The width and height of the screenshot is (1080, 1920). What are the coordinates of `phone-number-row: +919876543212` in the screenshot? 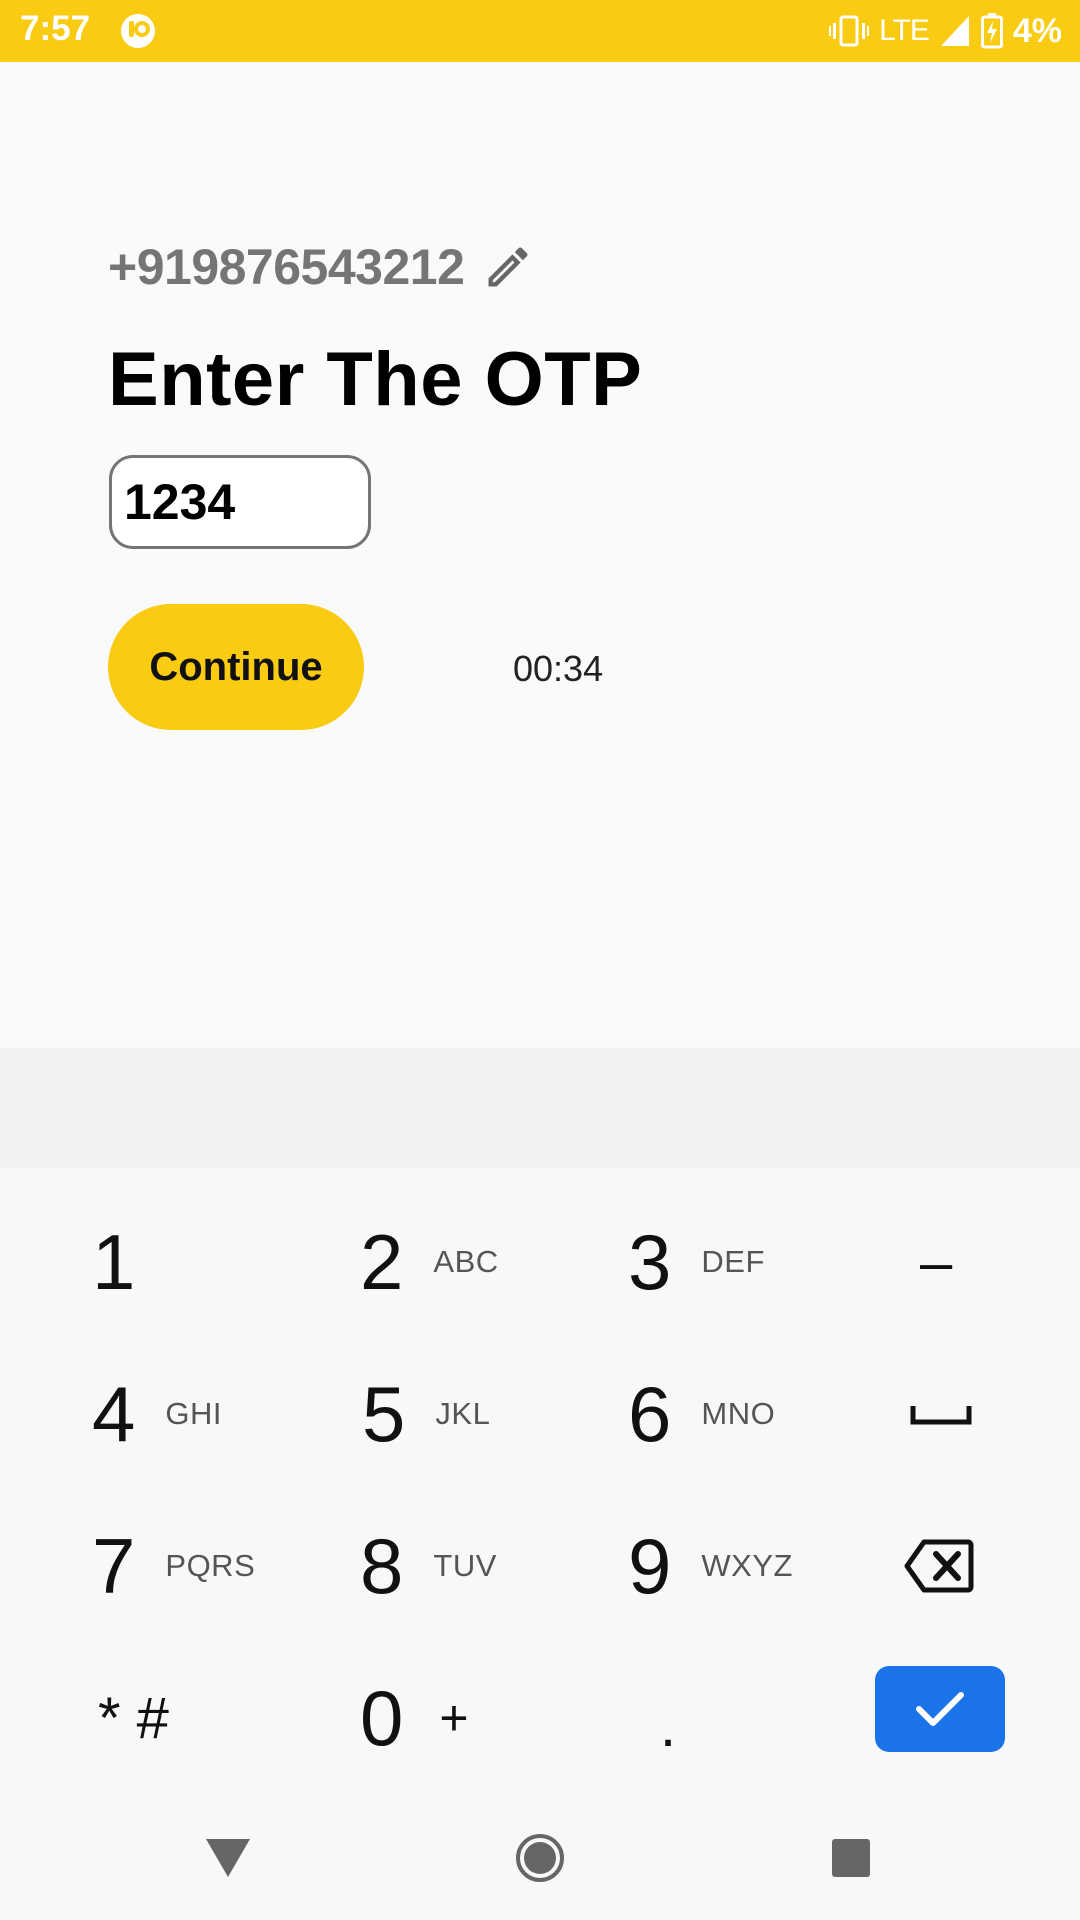 It's located at (321, 267).